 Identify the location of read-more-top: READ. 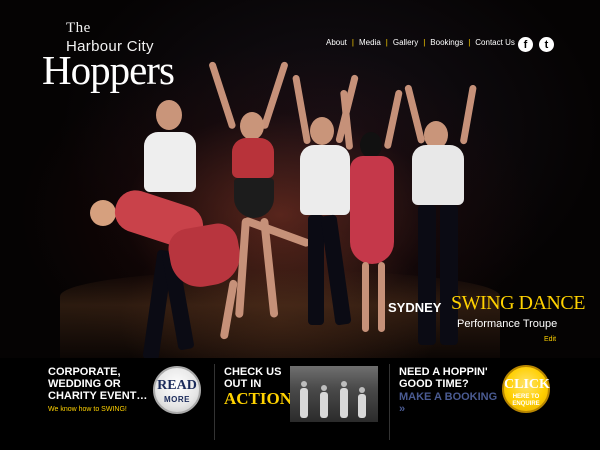
(177, 385).